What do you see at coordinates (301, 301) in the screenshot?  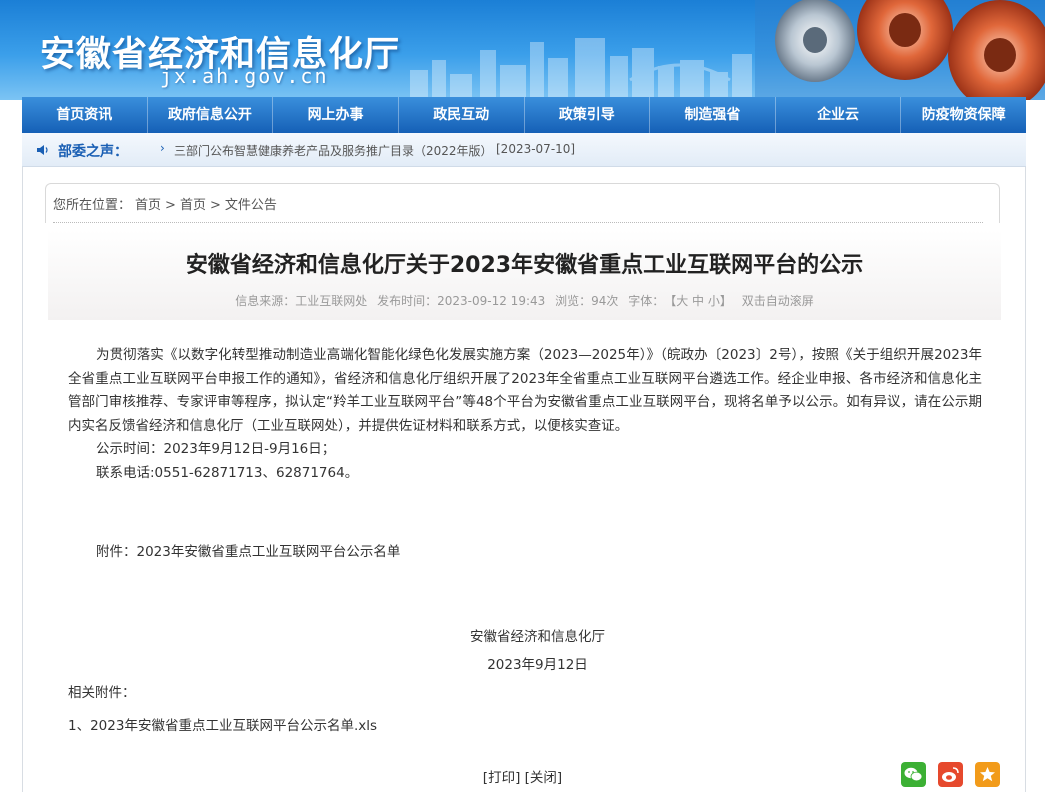 I see `meta-source: 信息来源：工业互联网处` at bounding box center [301, 301].